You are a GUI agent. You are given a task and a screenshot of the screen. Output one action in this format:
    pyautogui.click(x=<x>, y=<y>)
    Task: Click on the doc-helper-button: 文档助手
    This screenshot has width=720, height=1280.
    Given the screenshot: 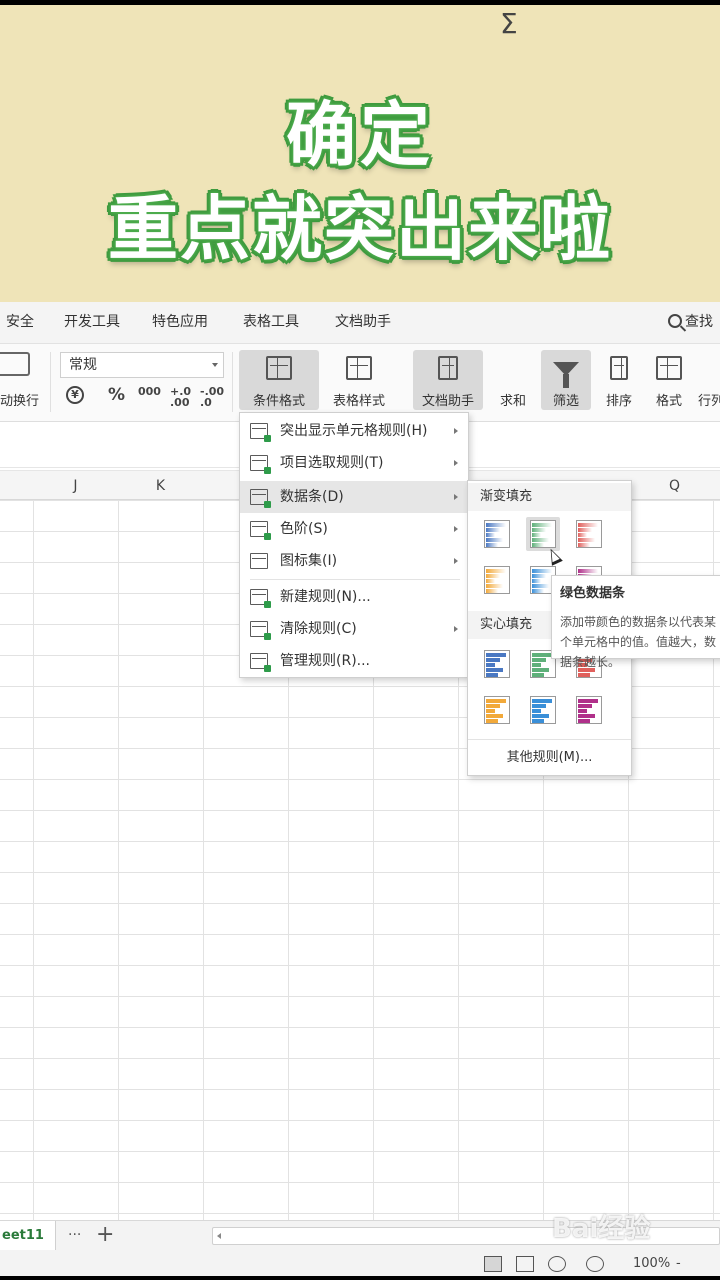 What is the action you would take?
    pyautogui.click(x=448, y=380)
    